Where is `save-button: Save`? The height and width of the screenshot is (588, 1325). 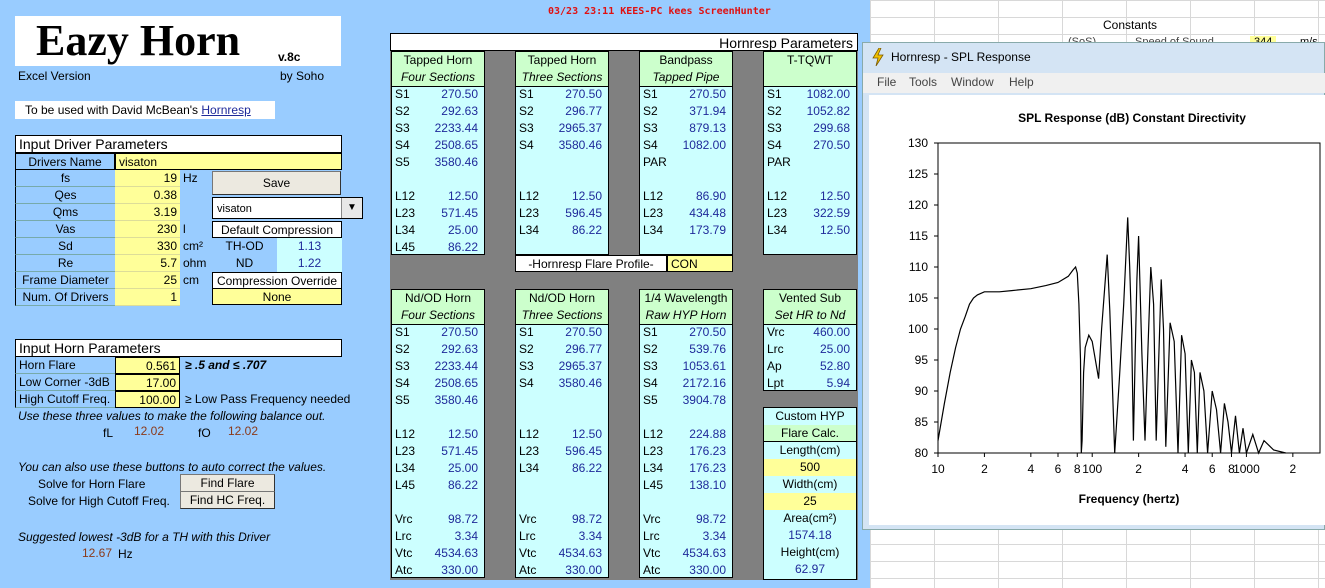 save-button: Save is located at coordinates (276, 183).